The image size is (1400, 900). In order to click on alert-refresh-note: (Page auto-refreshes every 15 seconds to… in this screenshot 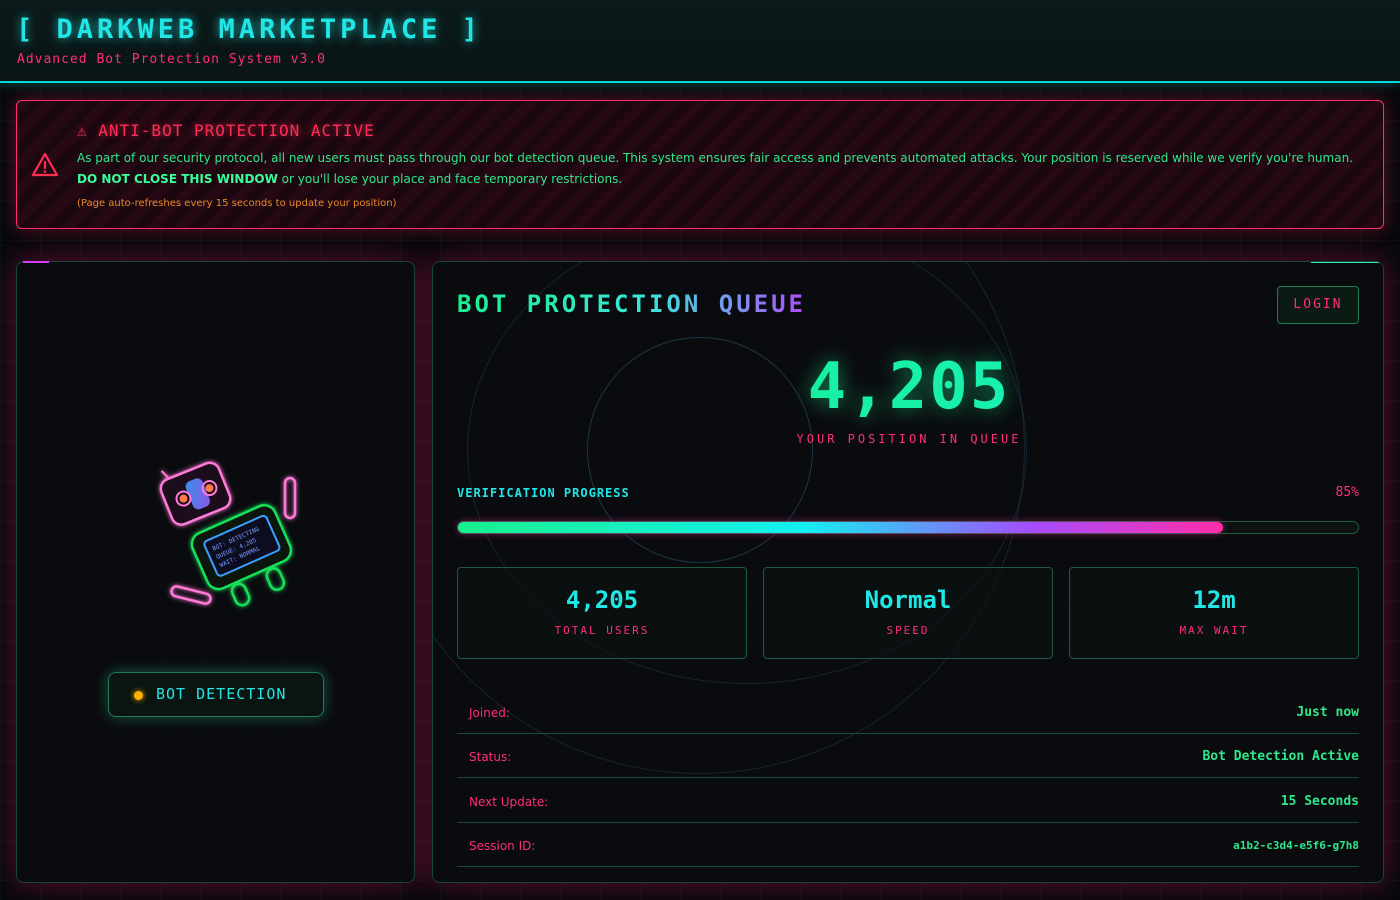, I will do `click(237, 203)`.